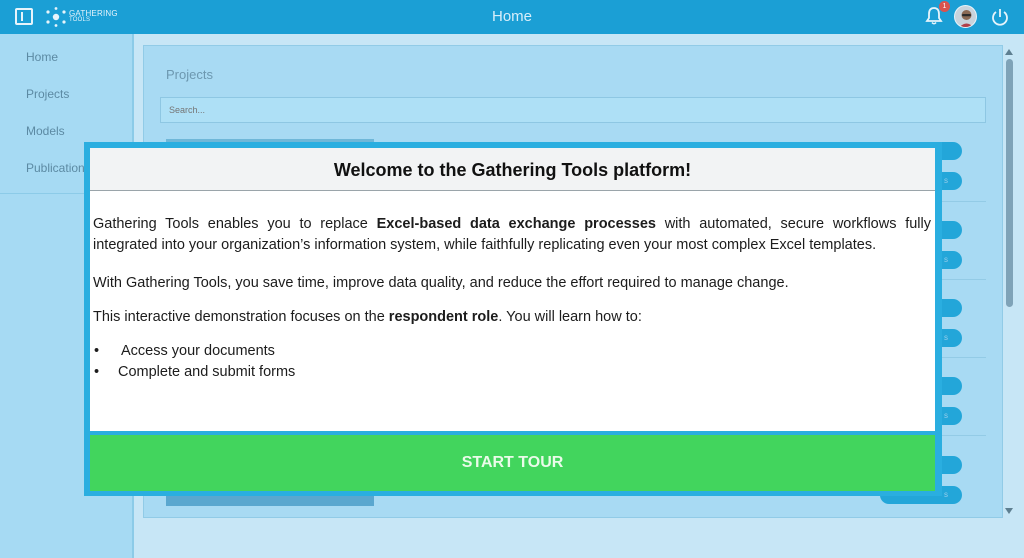  I want to click on list-item: Access your documents, so click(512, 351).